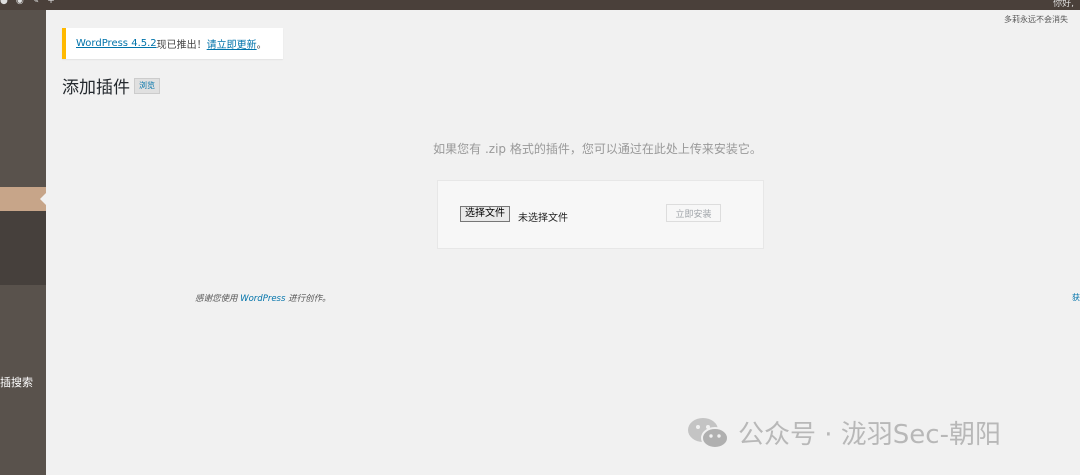  Describe the element at coordinates (51, 3) in the screenshot. I see `new-content-icon: +` at that location.